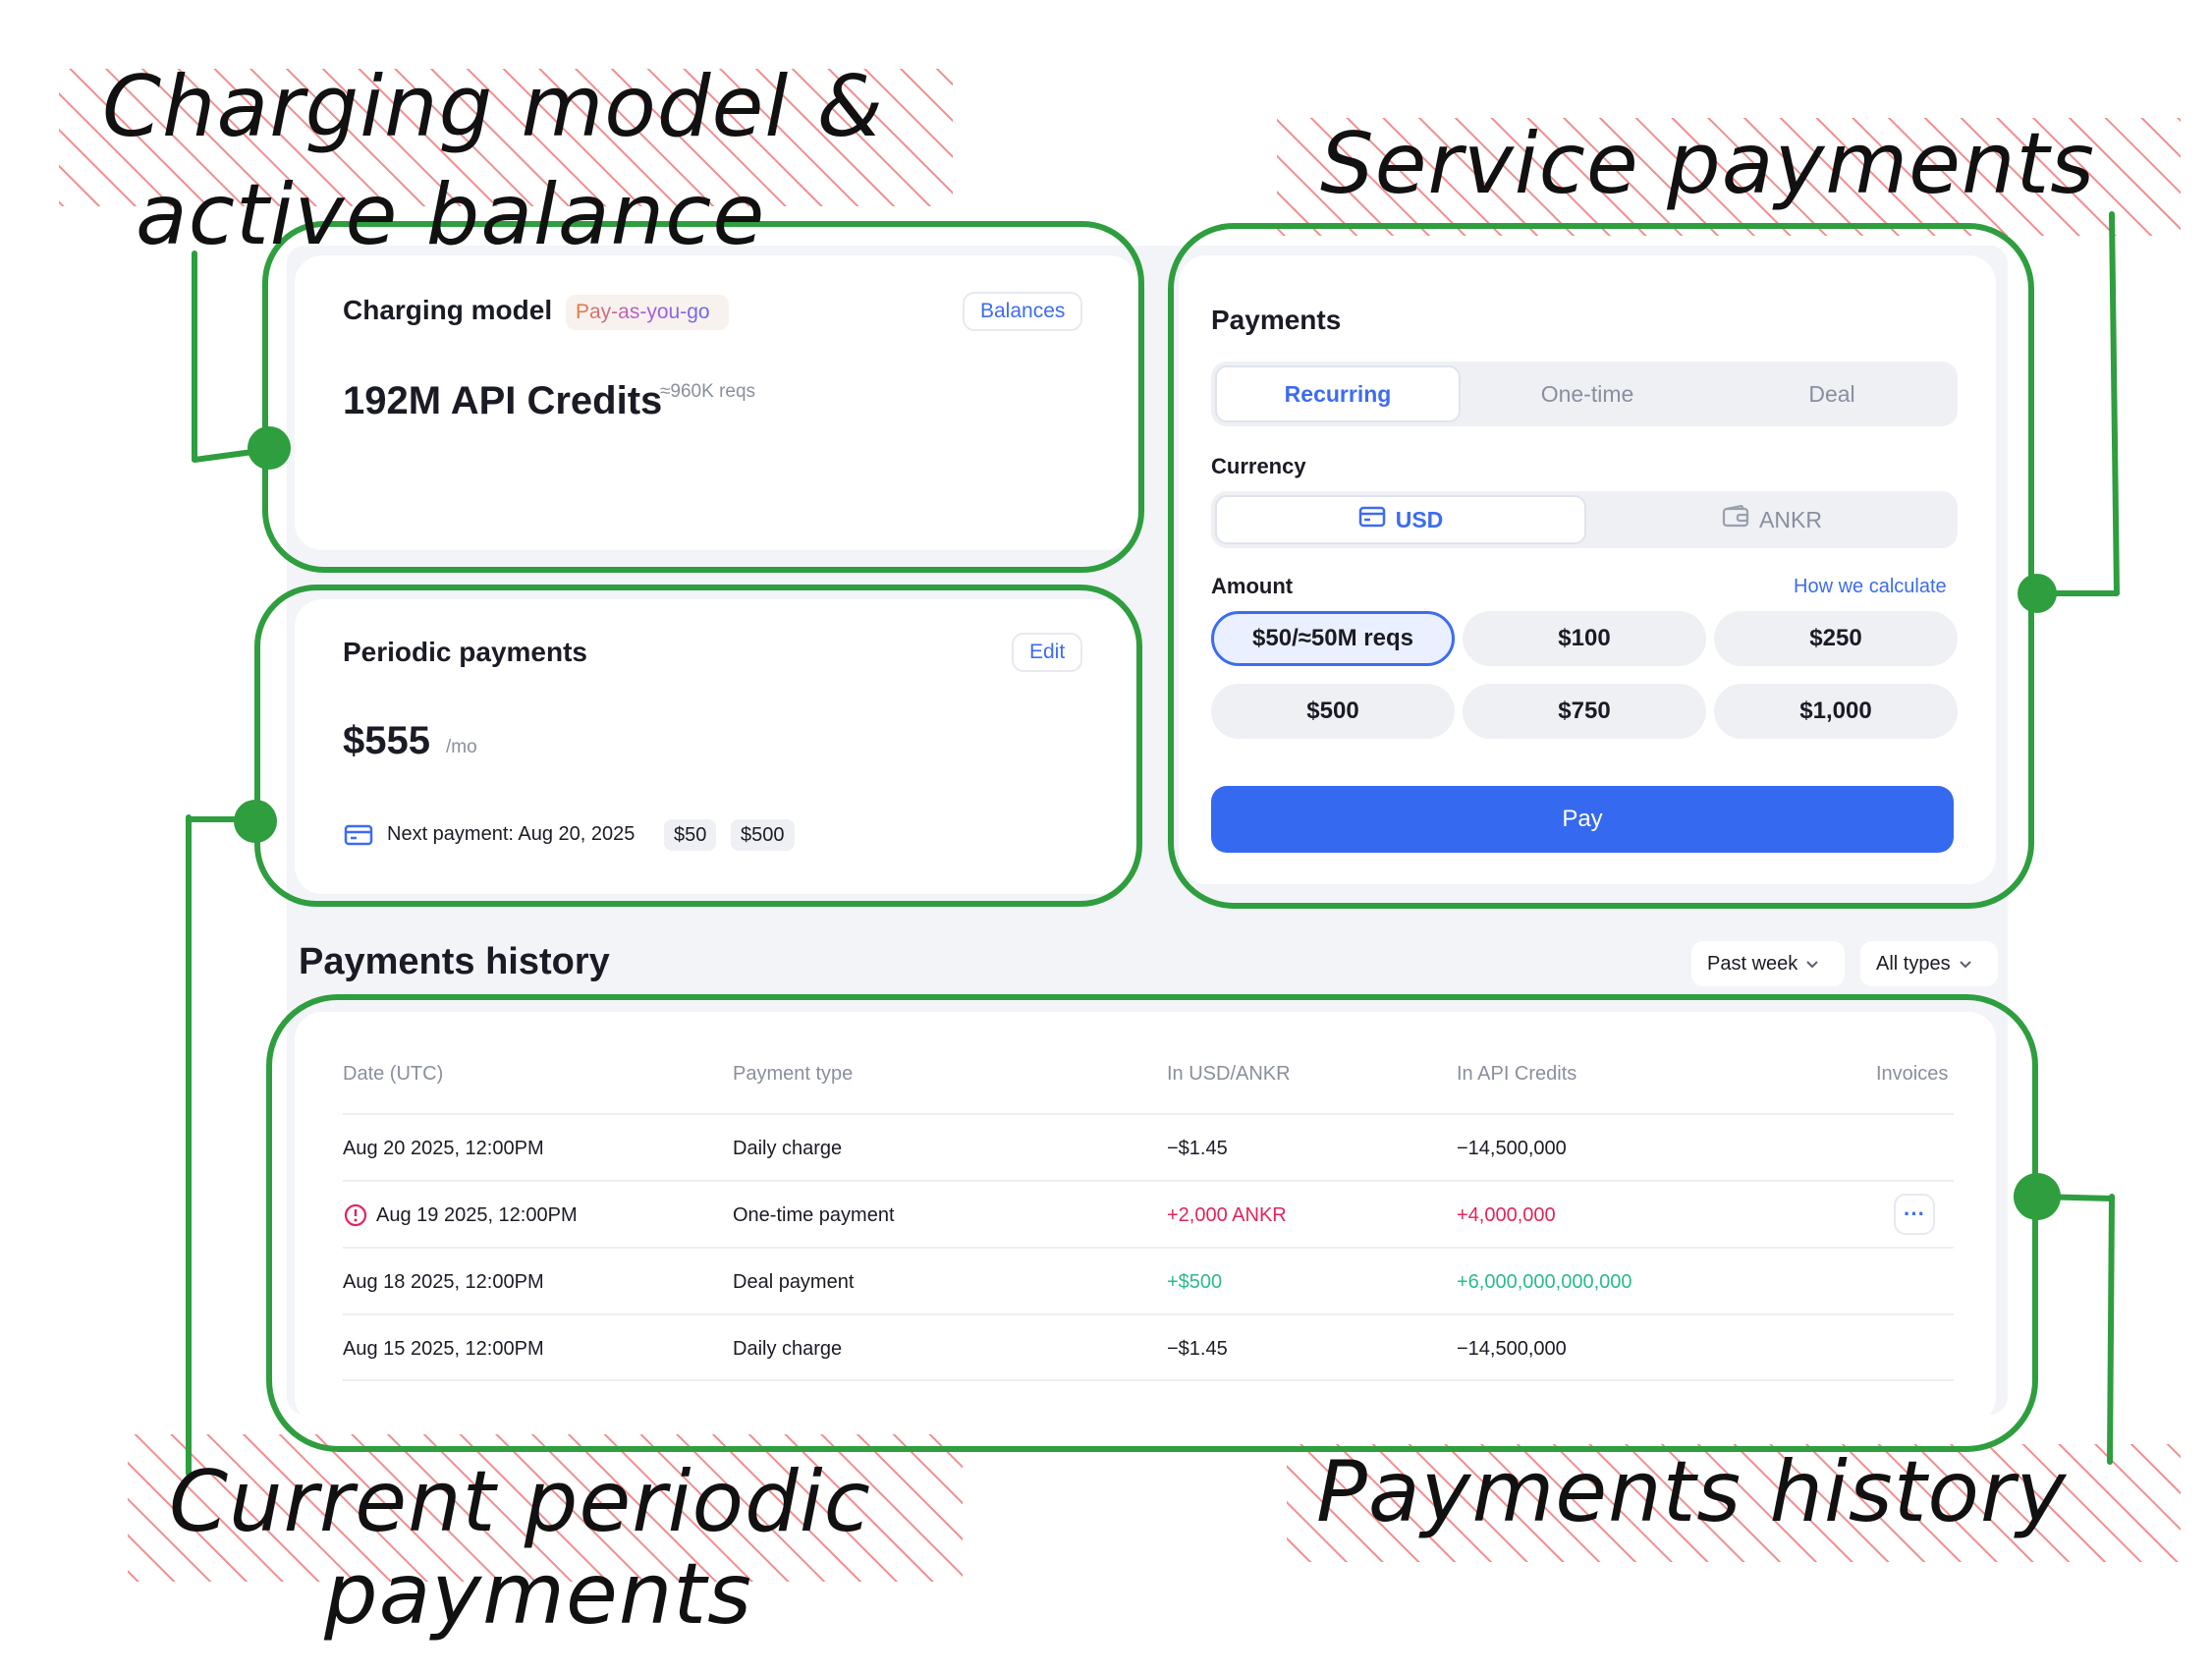 The height and width of the screenshot is (1675, 2212). What do you see at coordinates (1692, 1492) in the screenshot?
I see `annotation-history: Payments history` at bounding box center [1692, 1492].